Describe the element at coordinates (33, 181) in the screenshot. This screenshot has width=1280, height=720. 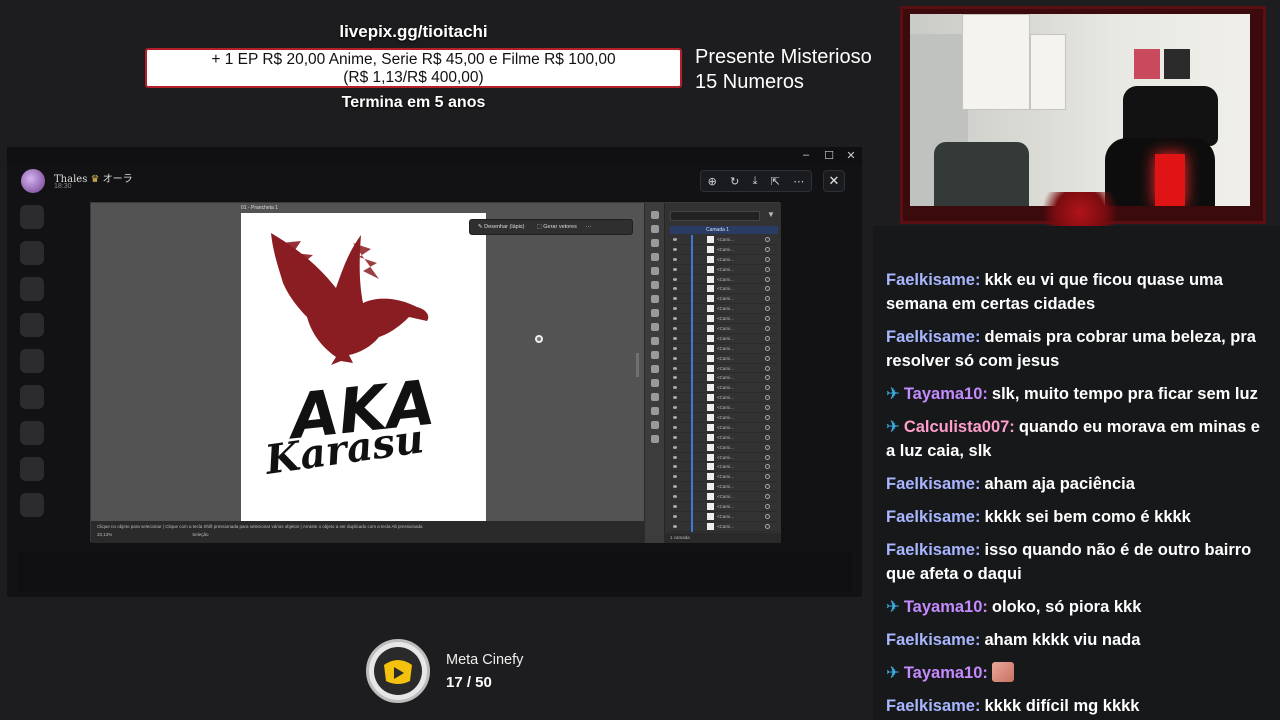
I see `avatar` at that location.